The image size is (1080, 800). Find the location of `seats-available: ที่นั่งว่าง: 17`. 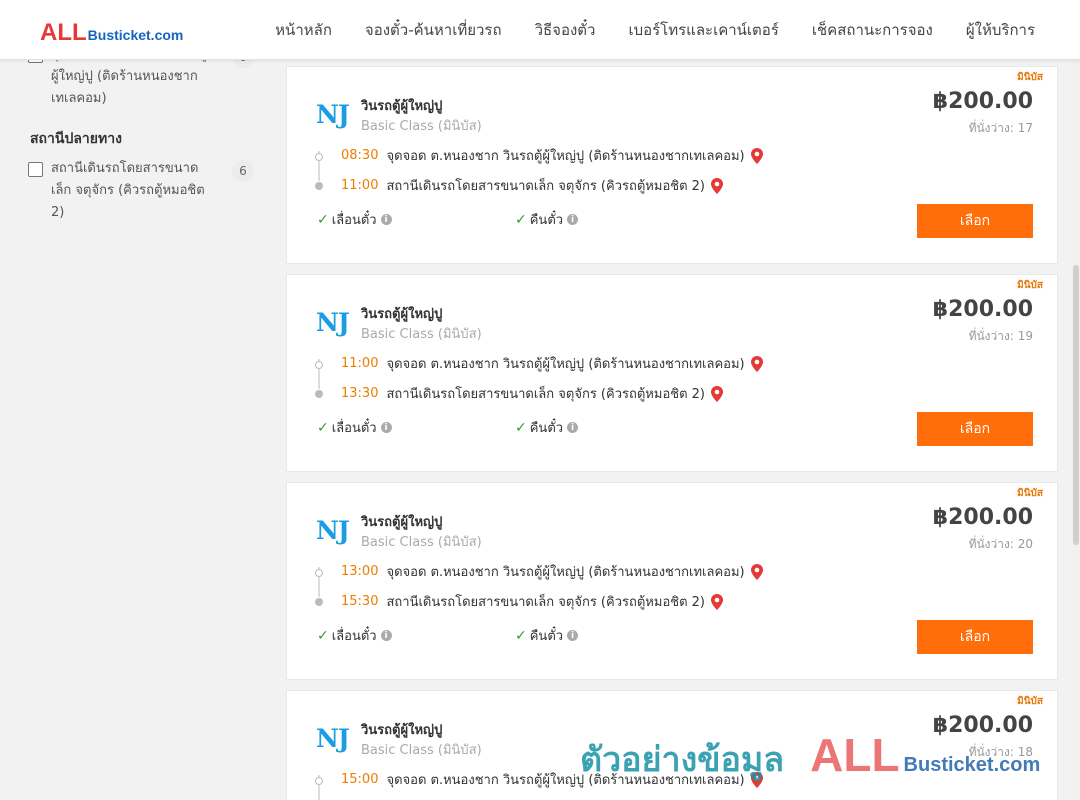

seats-available: ที่นั่งว่าง: 17 is located at coordinates (1000, 128).